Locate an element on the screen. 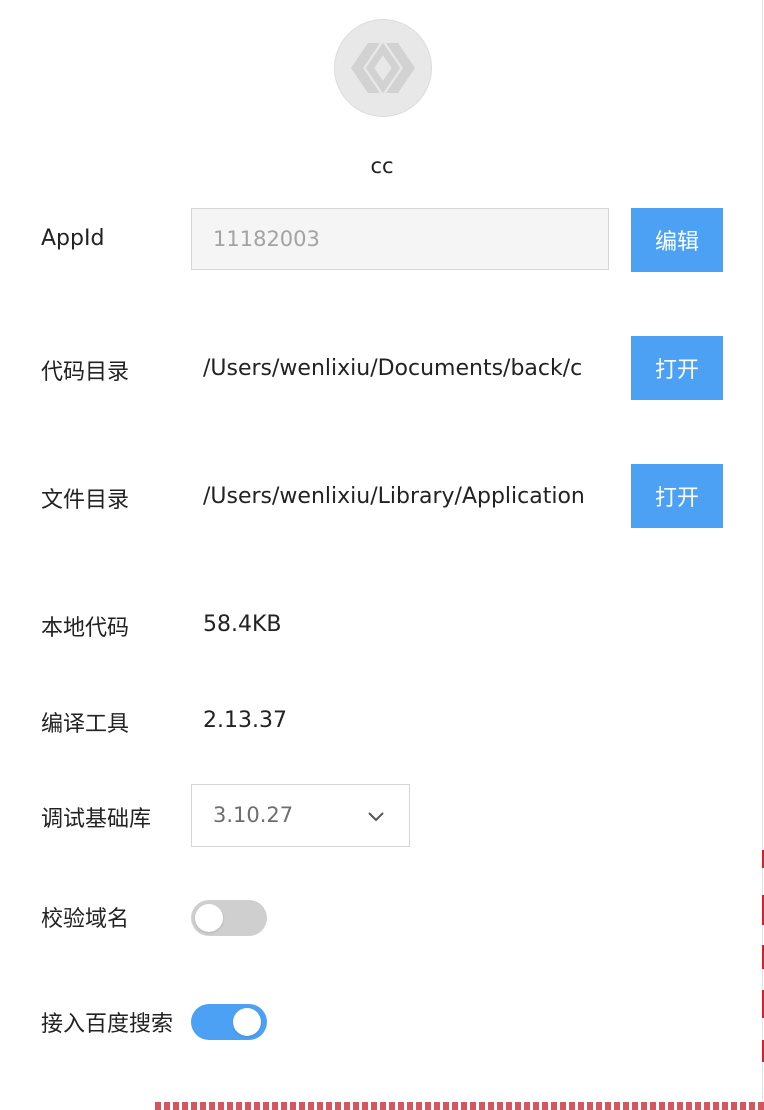 This screenshot has height=1110, width=764. debug-lib-select: 3.10.27 is located at coordinates (300, 815).